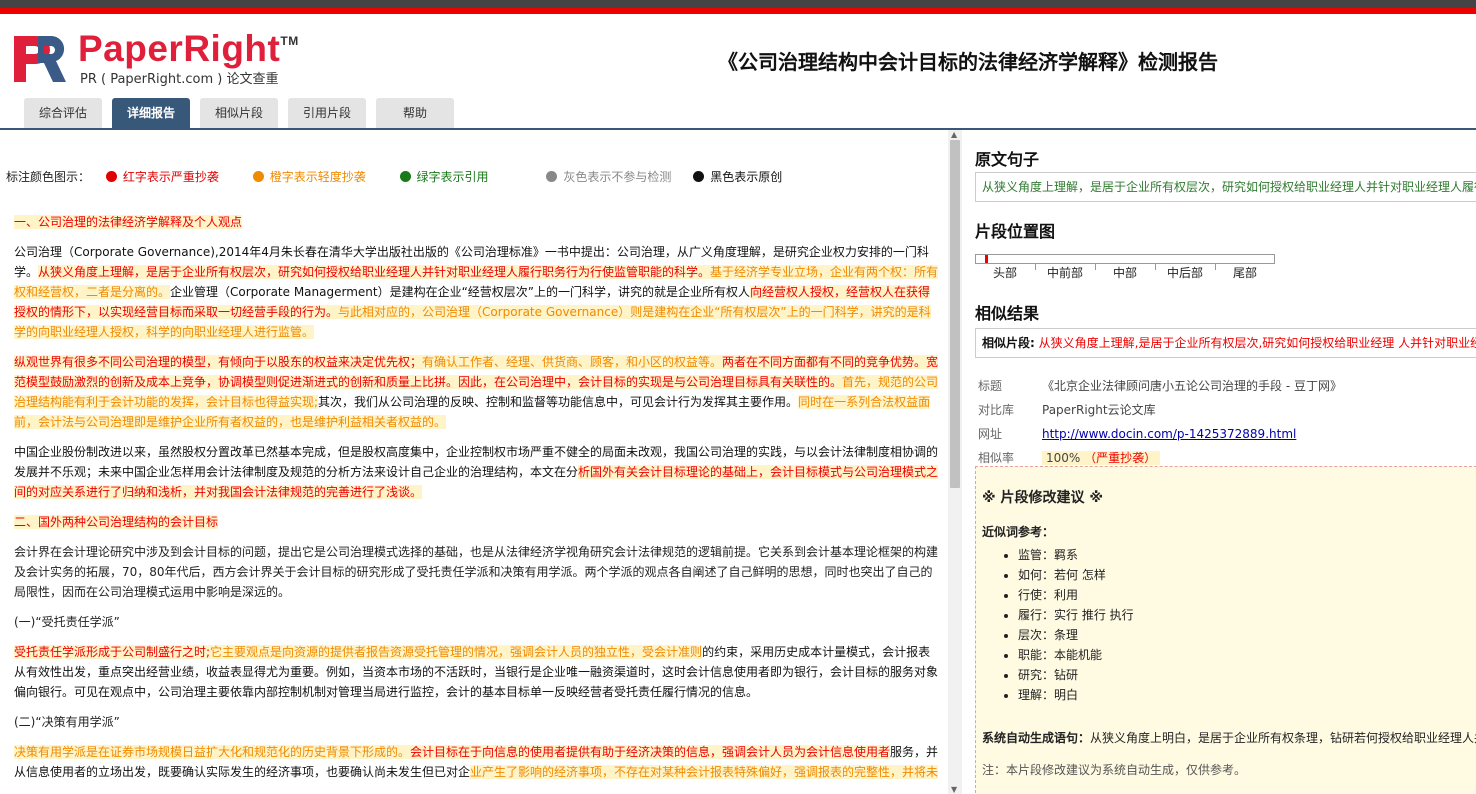 This screenshot has height=794, width=1476. I want to click on legend-item-light: 橙字表示轻度抄袭, so click(309, 176).